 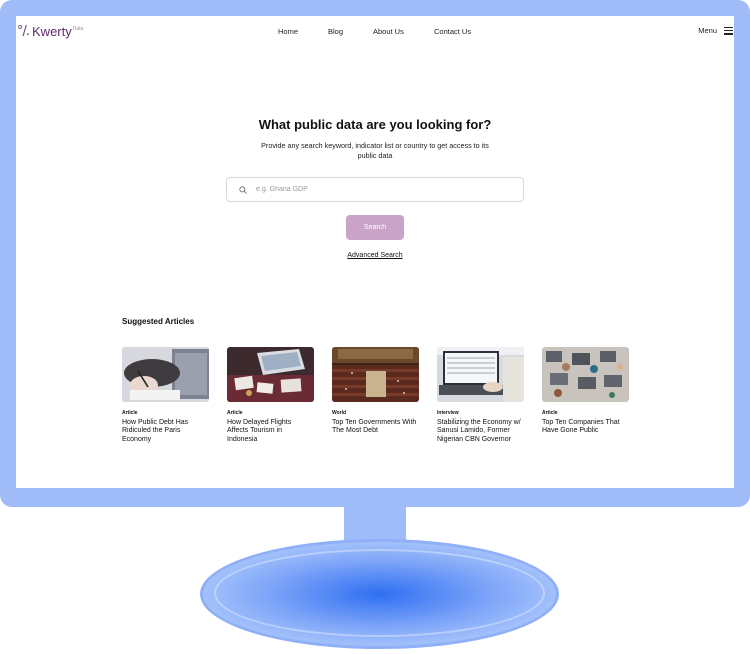 What do you see at coordinates (448, 413) in the screenshot?
I see `article-category: Interview` at bounding box center [448, 413].